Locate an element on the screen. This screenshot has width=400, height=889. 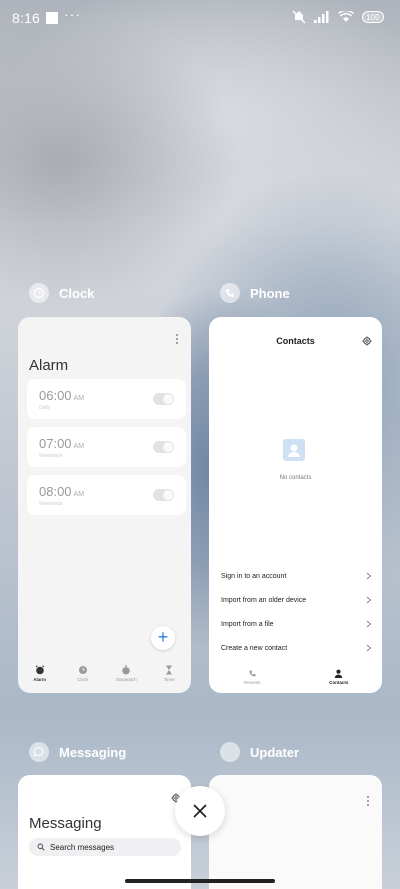
nav-tab-contacts: Contacts is located at coordinates (339, 681).